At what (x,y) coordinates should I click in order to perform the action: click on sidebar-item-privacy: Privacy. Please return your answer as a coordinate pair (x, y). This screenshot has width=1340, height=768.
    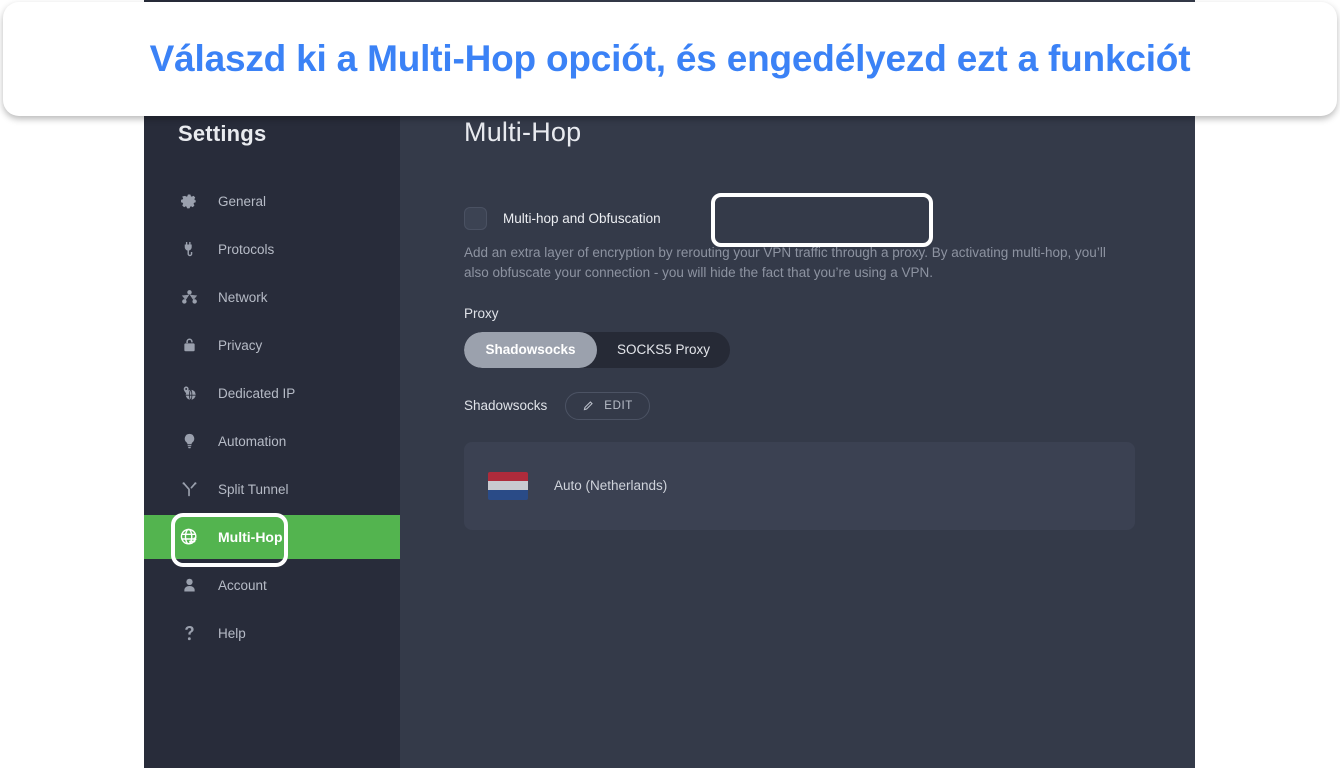
    Looking at the image, I should click on (272, 345).